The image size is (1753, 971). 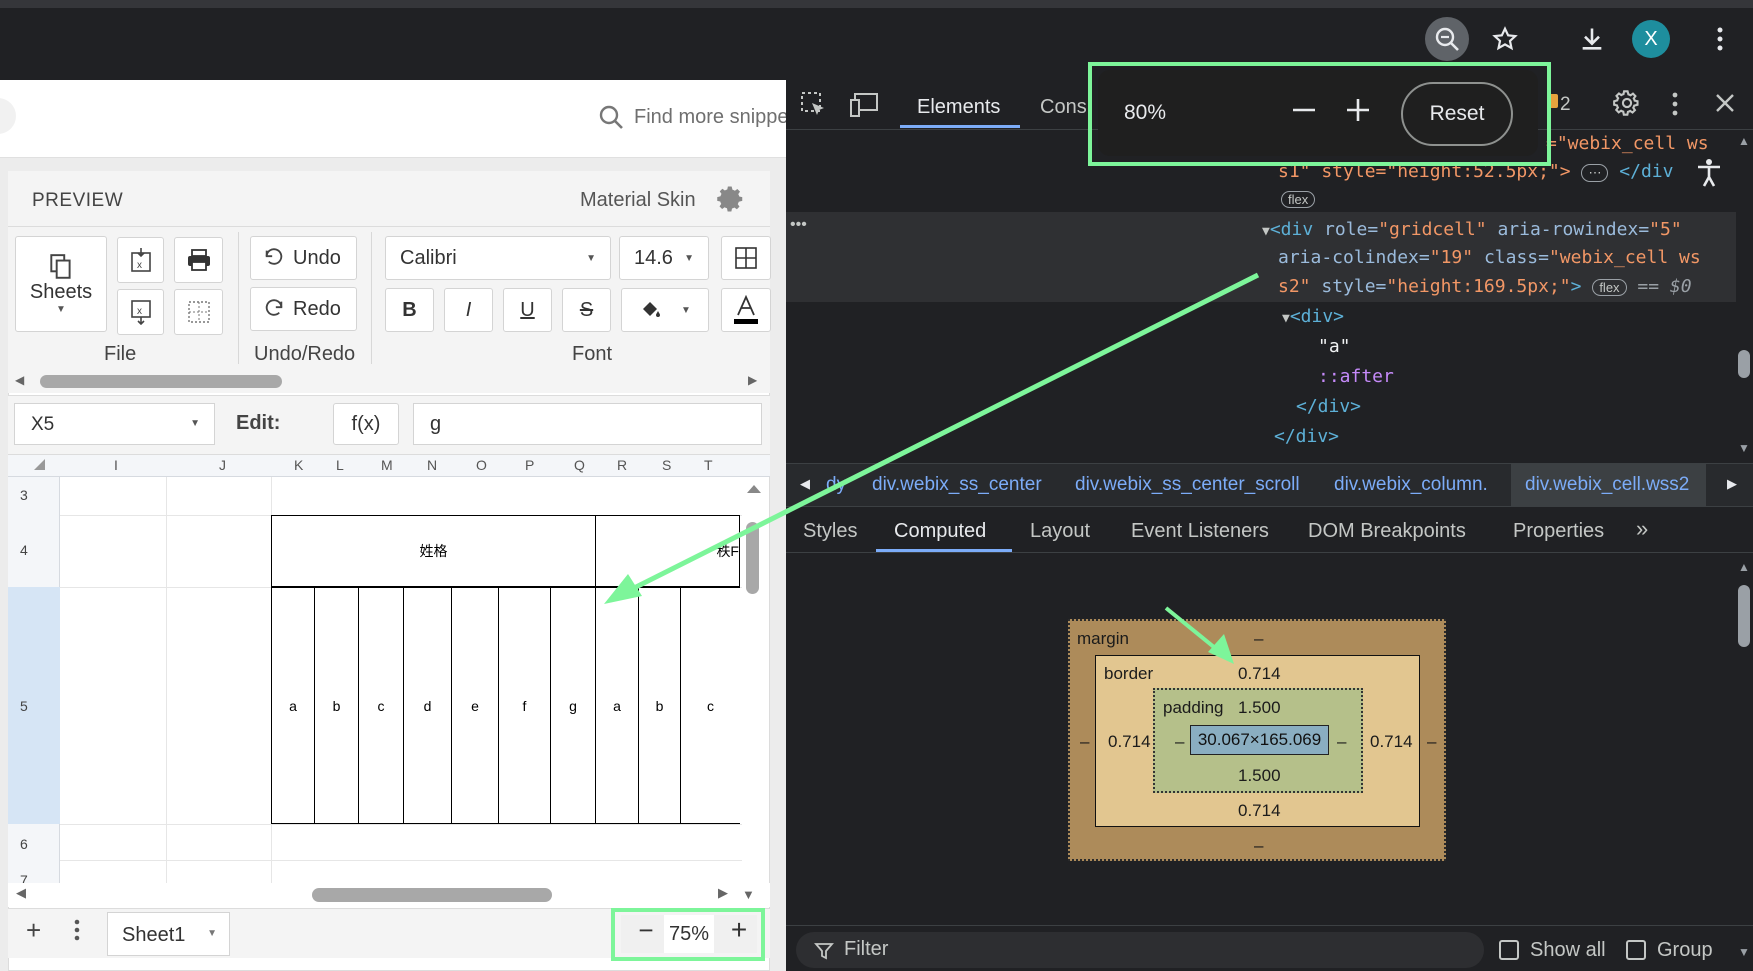 What do you see at coordinates (77, 932) in the screenshot?
I see `sheet-menu-icon` at bounding box center [77, 932].